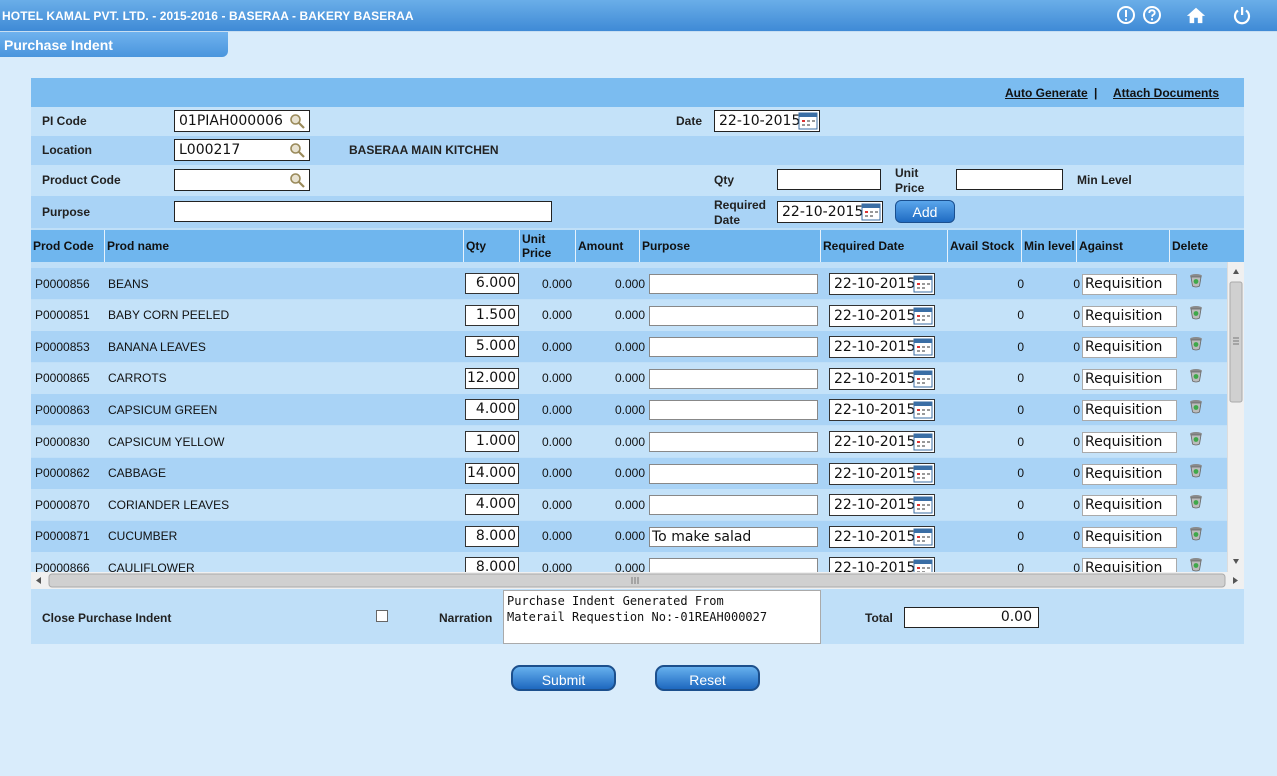  What do you see at coordinates (1009, 179) in the screenshot?
I see `unit-price-field` at bounding box center [1009, 179].